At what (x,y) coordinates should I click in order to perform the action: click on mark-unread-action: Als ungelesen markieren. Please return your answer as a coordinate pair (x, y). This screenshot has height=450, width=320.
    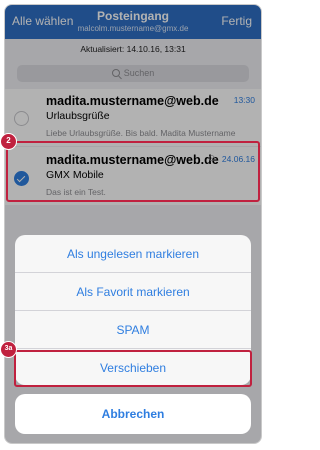
    Looking at the image, I should click on (133, 254).